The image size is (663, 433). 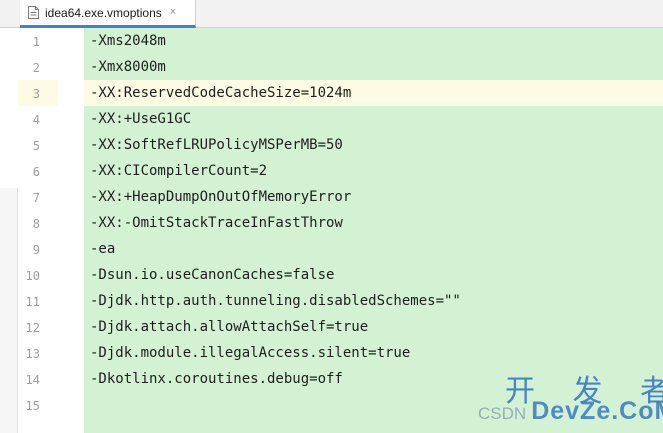 What do you see at coordinates (173, 12) in the screenshot?
I see `close-icon: ×` at bounding box center [173, 12].